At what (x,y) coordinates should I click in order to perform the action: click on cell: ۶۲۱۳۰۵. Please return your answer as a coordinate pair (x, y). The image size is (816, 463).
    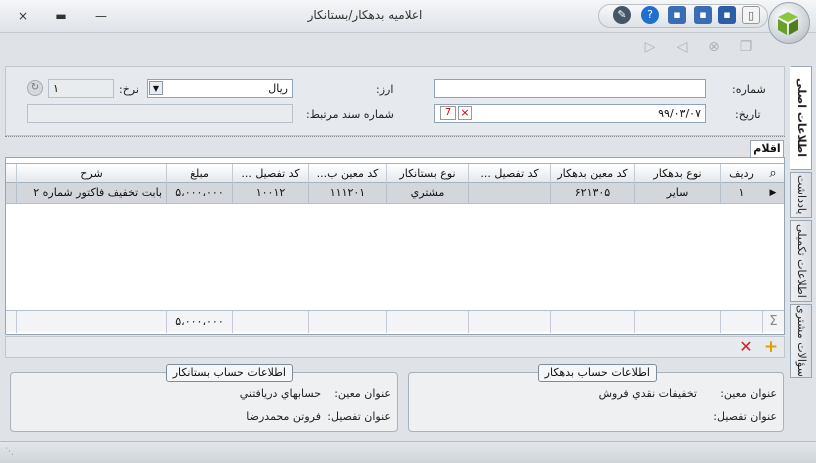
    Looking at the image, I should click on (592, 193).